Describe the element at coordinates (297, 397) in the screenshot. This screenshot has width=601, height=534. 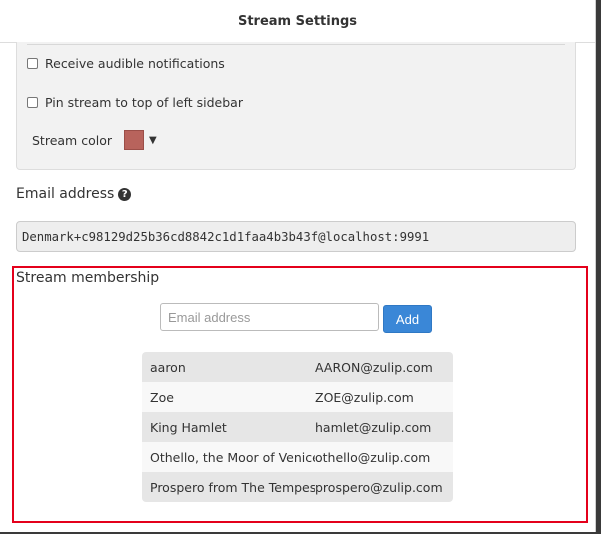
I see `member-row: Zoe ZOE@zulip.com` at that location.